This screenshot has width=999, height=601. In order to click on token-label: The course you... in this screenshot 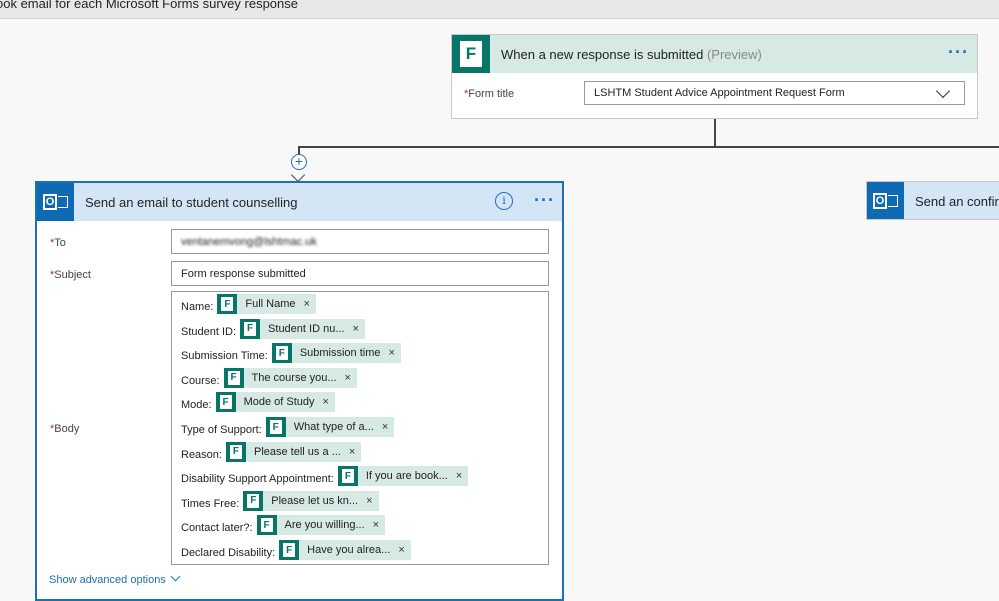, I will do `click(294, 377)`.